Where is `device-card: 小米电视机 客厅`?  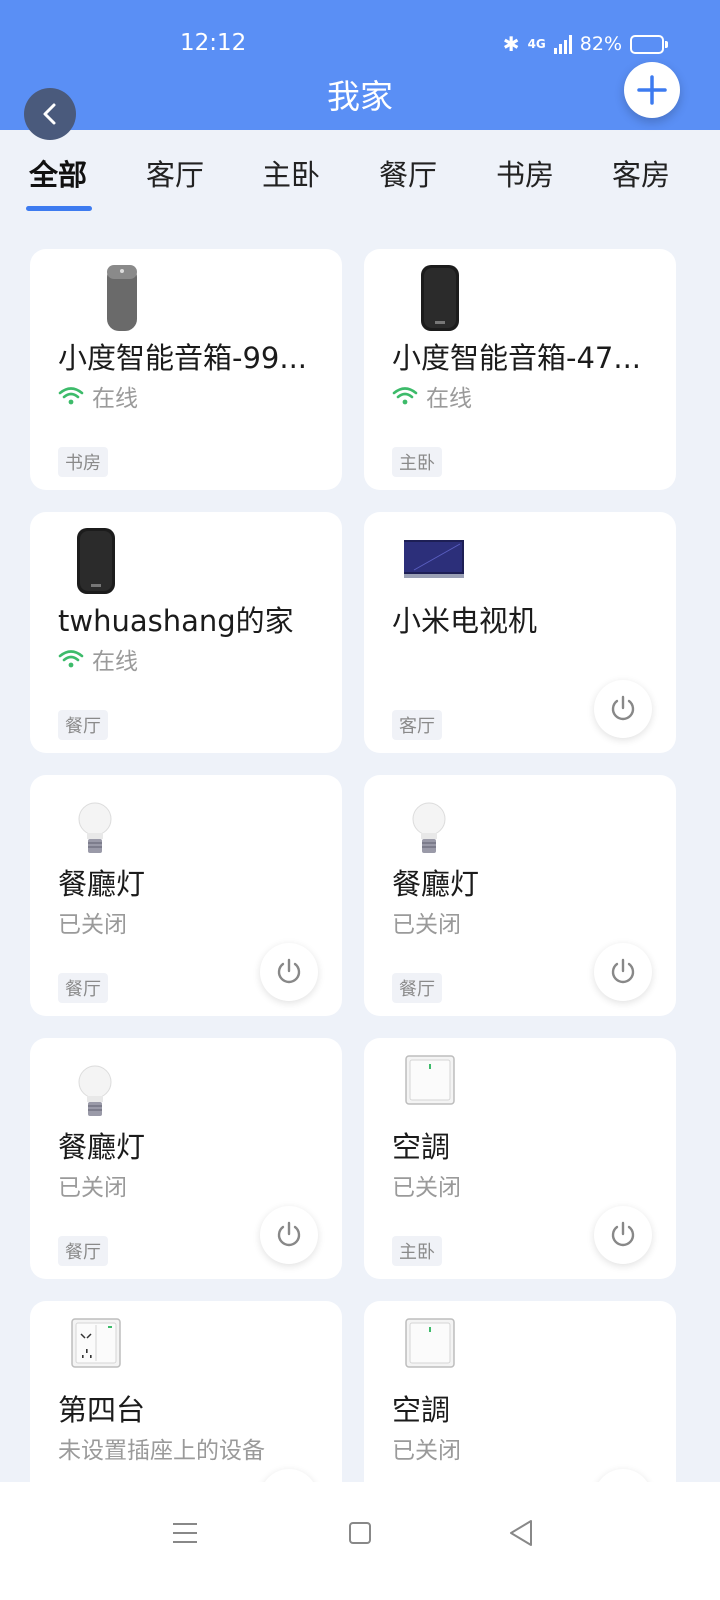 device-card: 小米电视机 客厅 is located at coordinates (520, 632).